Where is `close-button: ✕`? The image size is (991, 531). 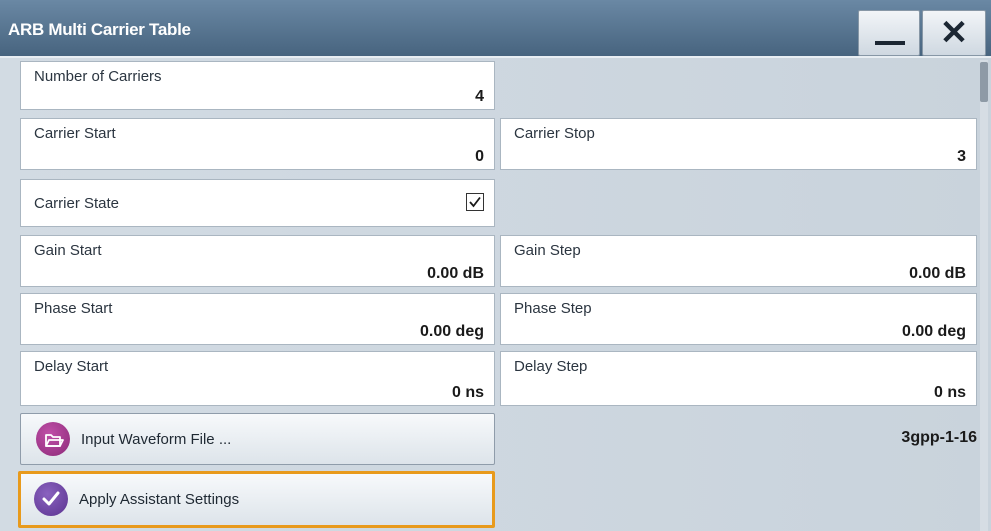 close-button: ✕ is located at coordinates (954, 33).